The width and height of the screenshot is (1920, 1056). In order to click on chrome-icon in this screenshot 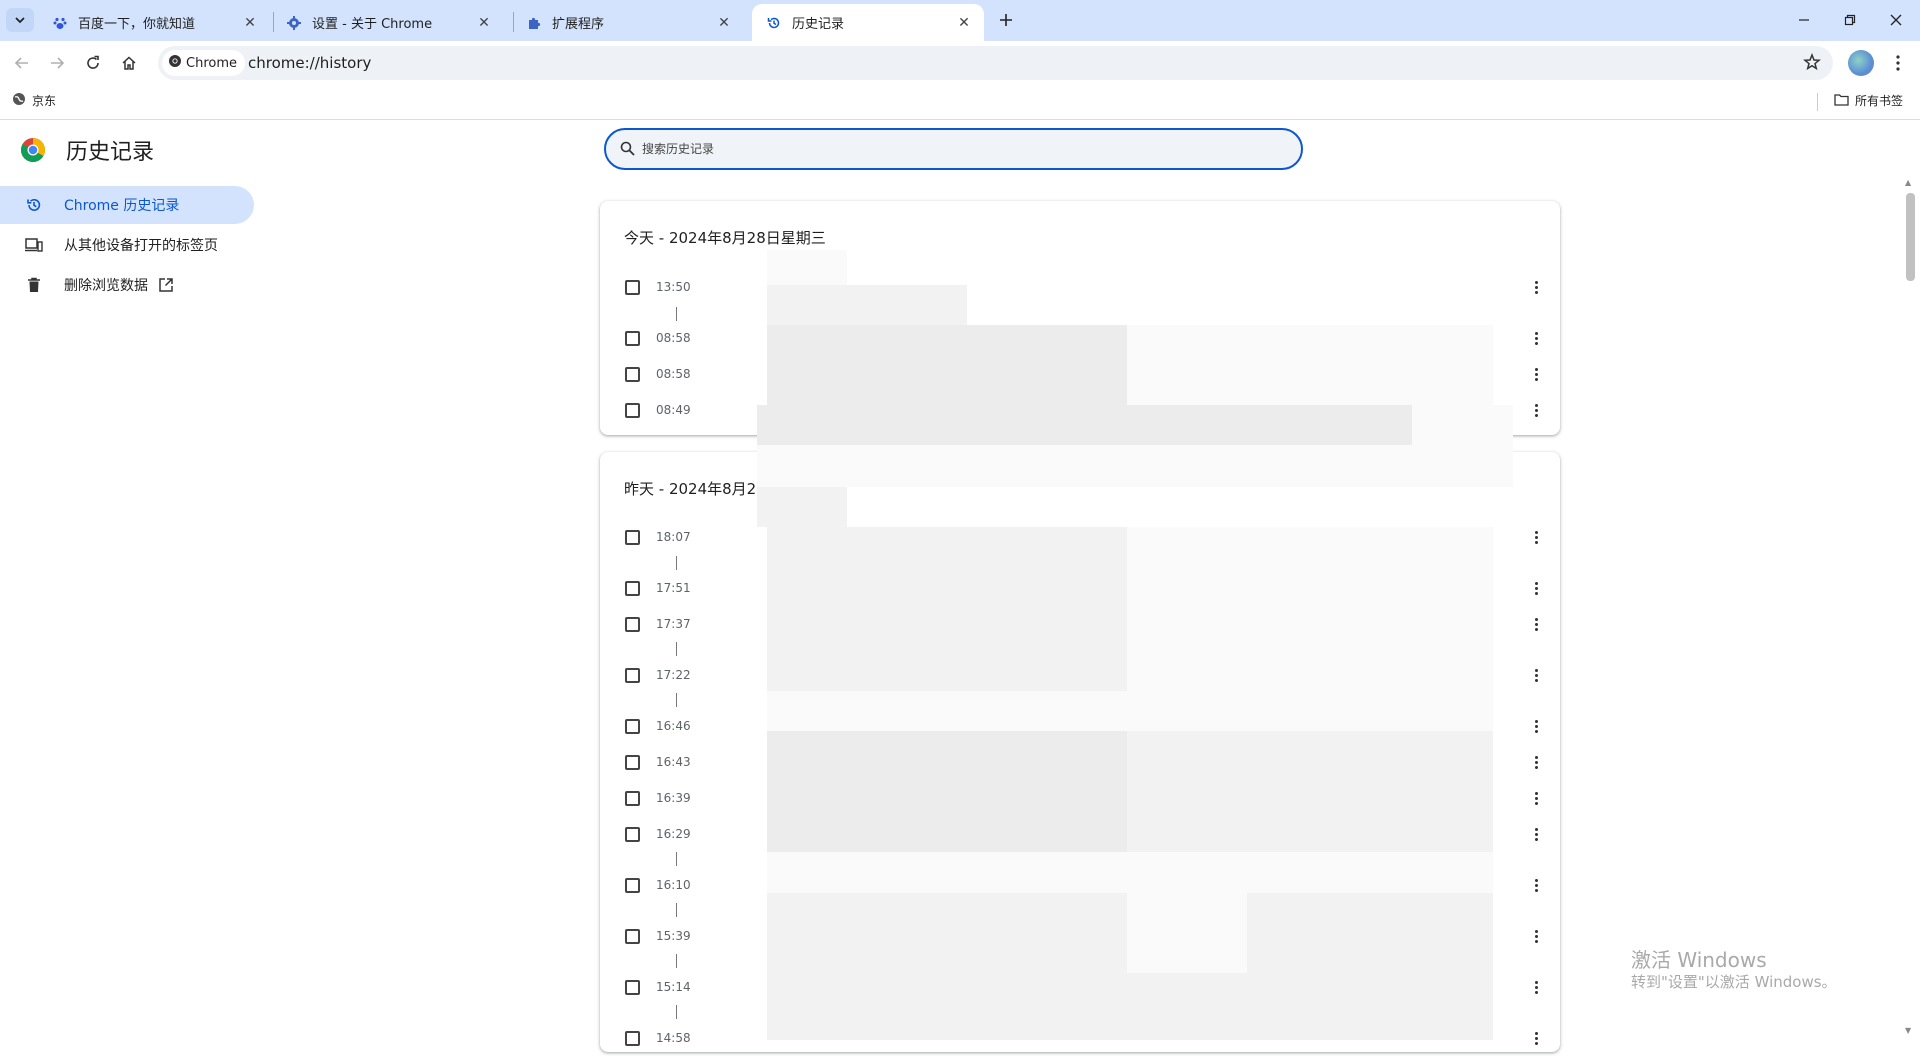, I will do `click(175, 63)`.